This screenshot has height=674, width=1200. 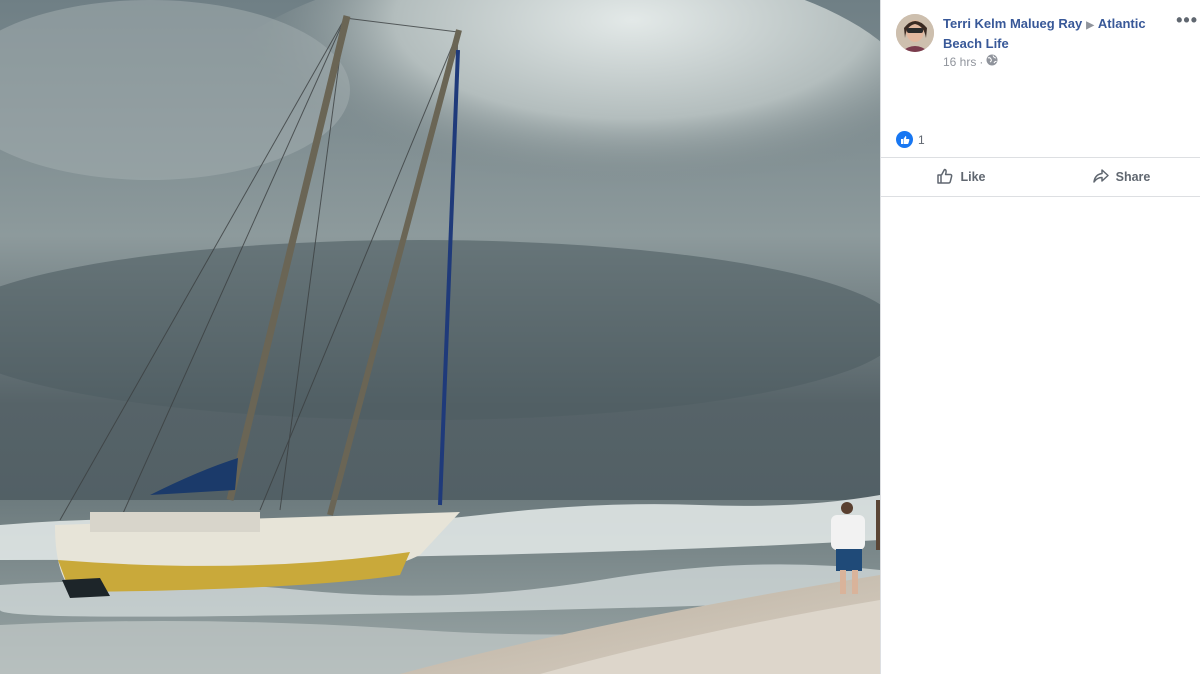 I want to click on post-actions: Like Share, so click(x=1040, y=177).